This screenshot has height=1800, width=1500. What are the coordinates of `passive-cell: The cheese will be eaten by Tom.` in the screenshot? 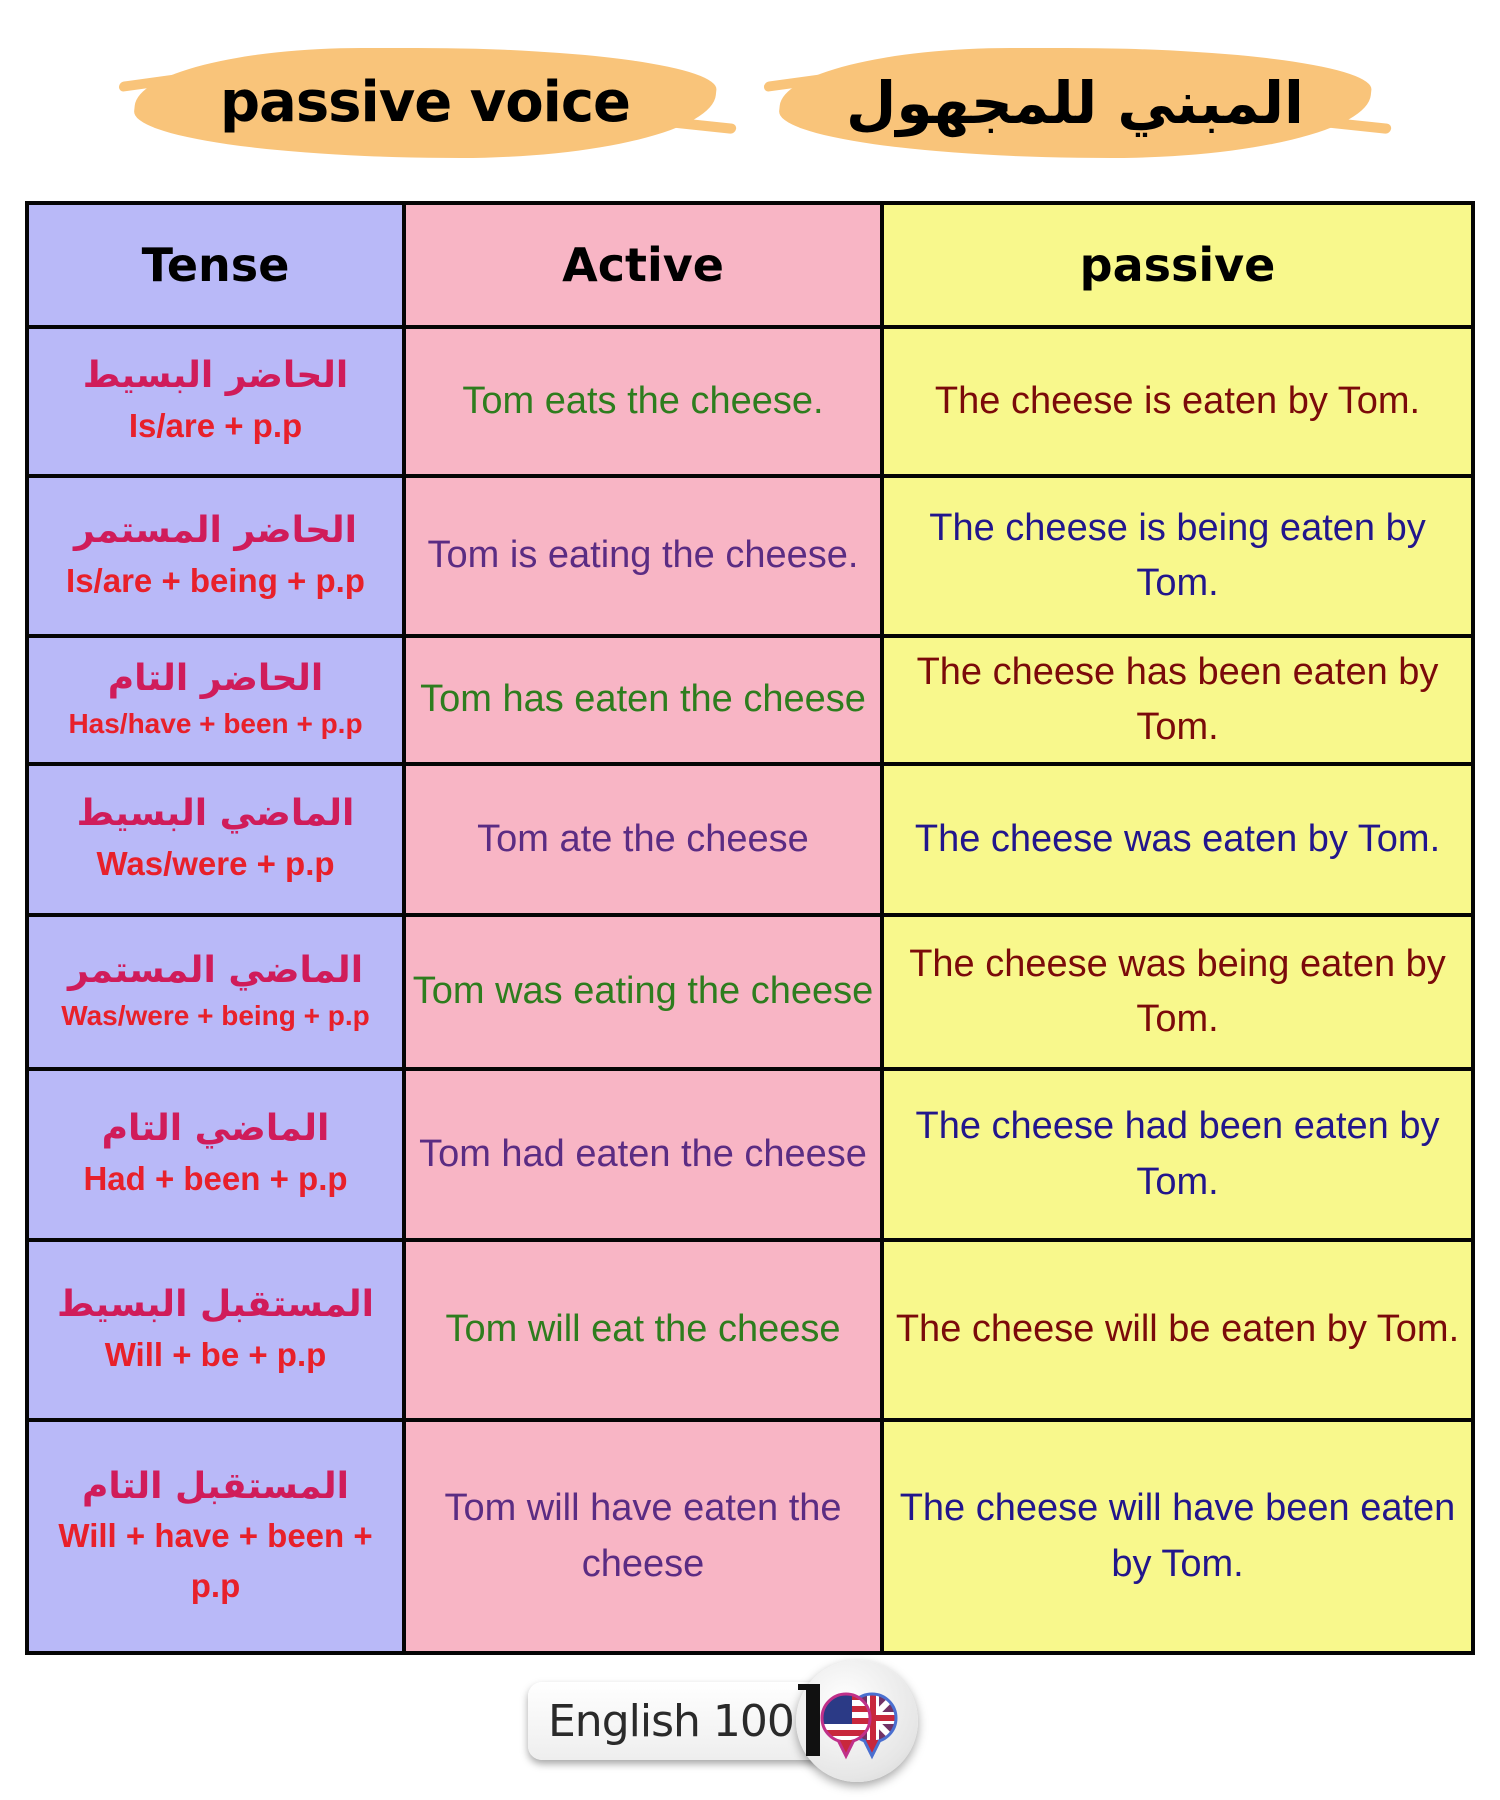 It's located at (1177, 1330).